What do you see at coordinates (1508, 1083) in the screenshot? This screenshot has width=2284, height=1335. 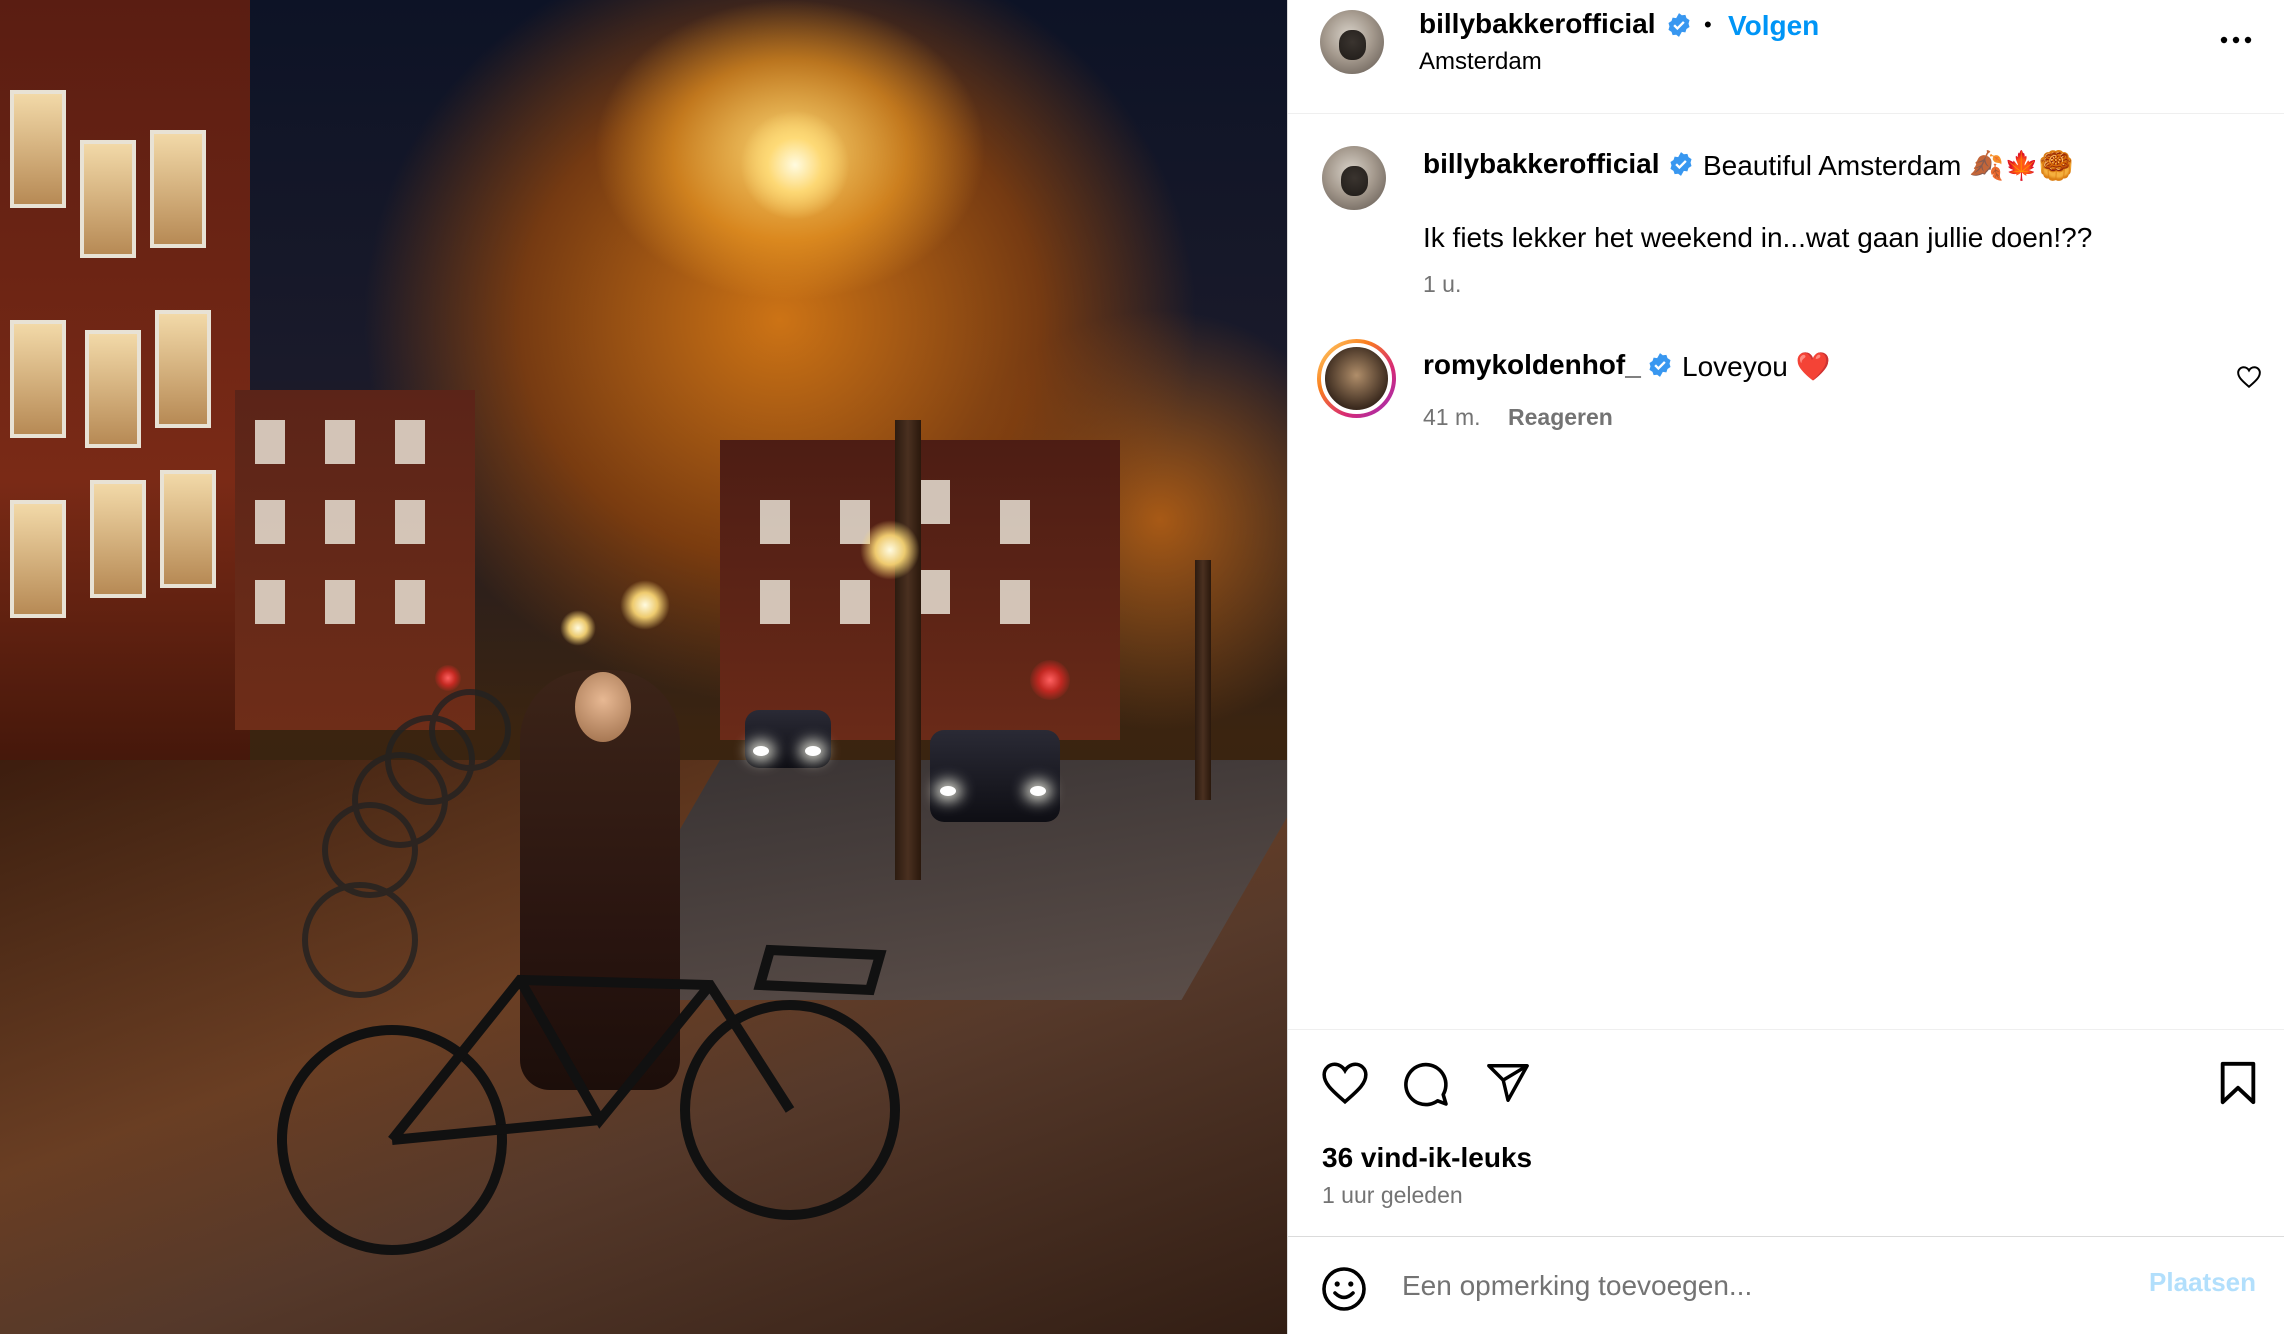 I see `paper-plane-icon` at bounding box center [1508, 1083].